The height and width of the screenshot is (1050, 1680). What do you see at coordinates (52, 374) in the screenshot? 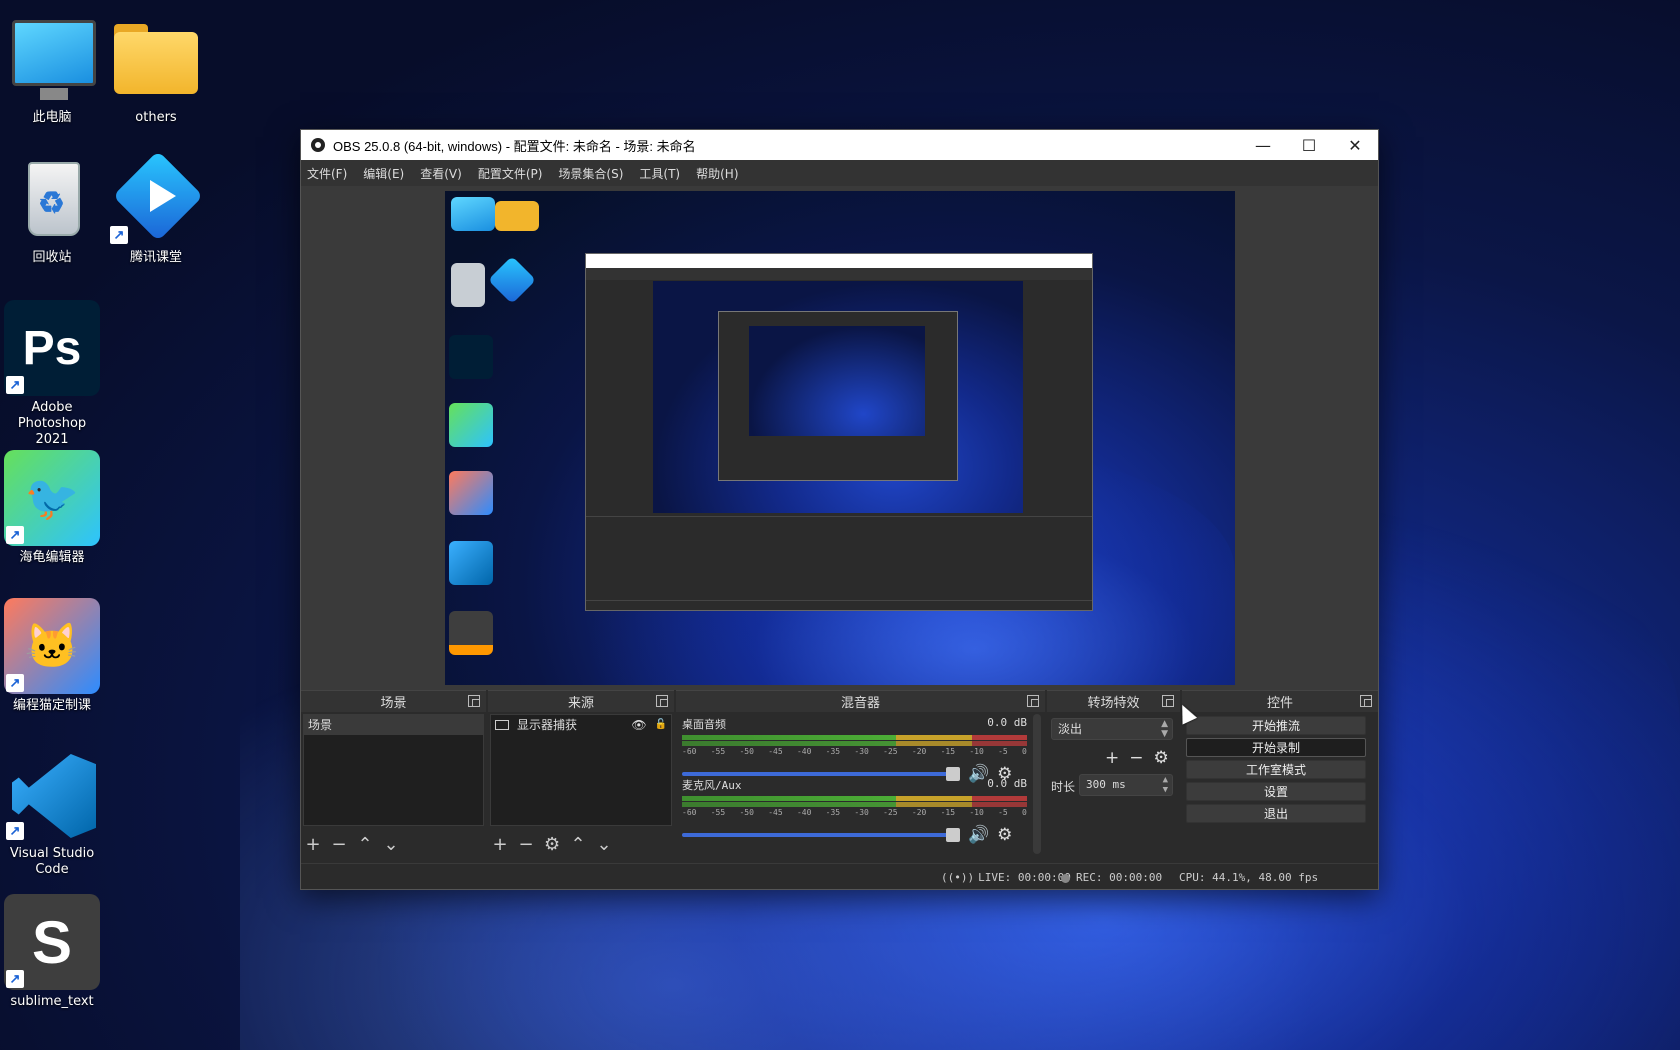
I see `desktop-icon-photoshop: Ps ↗ Adobe Photoshop 2021` at bounding box center [52, 374].